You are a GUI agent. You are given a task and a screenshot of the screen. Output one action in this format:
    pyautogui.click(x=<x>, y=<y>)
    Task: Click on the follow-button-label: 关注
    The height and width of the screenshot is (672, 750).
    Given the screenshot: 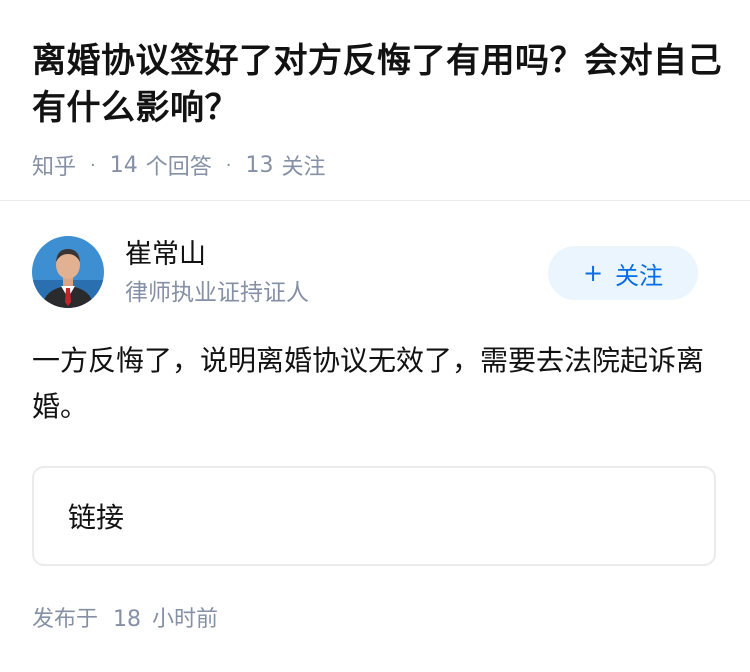 What is the action you would take?
    pyautogui.click(x=639, y=275)
    